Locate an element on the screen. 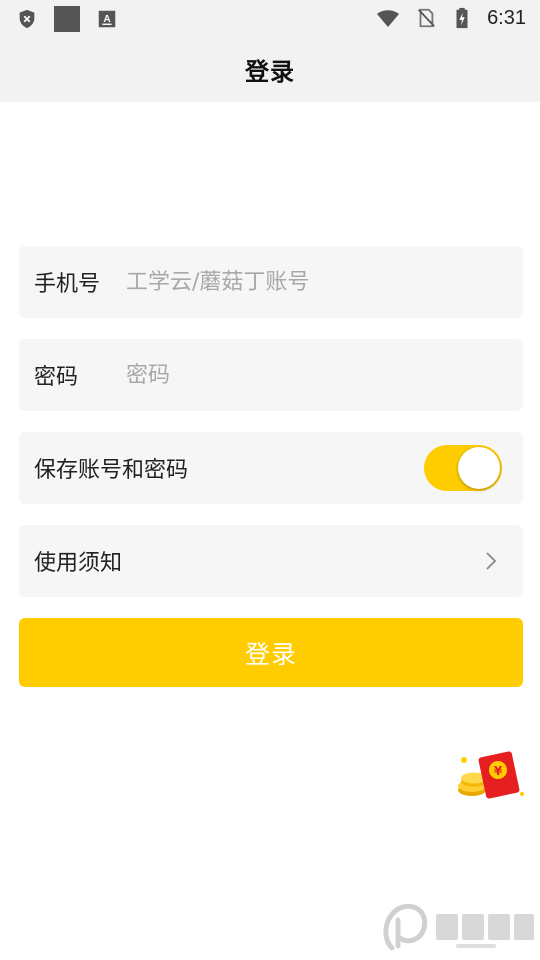 The width and height of the screenshot is (540, 960). page-title: 登录 is located at coordinates (270, 71).